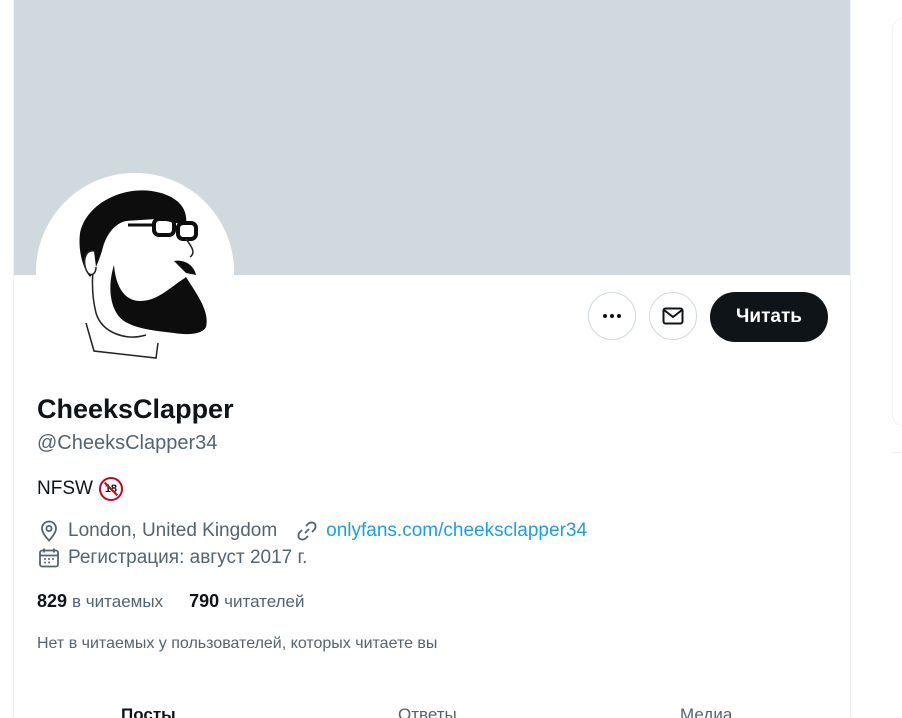  I want to click on followers-label: читателей, so click(264, 601).